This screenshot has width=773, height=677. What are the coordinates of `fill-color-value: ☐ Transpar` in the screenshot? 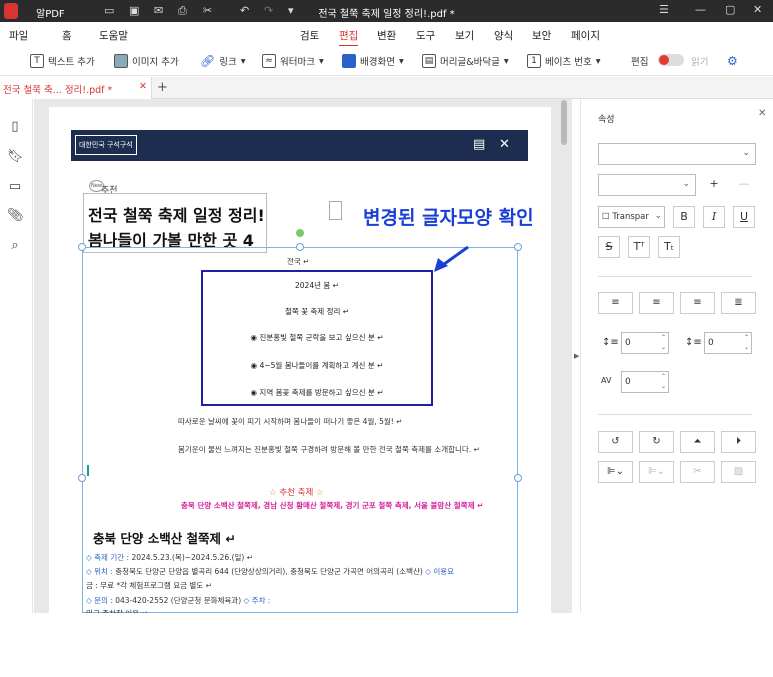 It's located at (625, 217).